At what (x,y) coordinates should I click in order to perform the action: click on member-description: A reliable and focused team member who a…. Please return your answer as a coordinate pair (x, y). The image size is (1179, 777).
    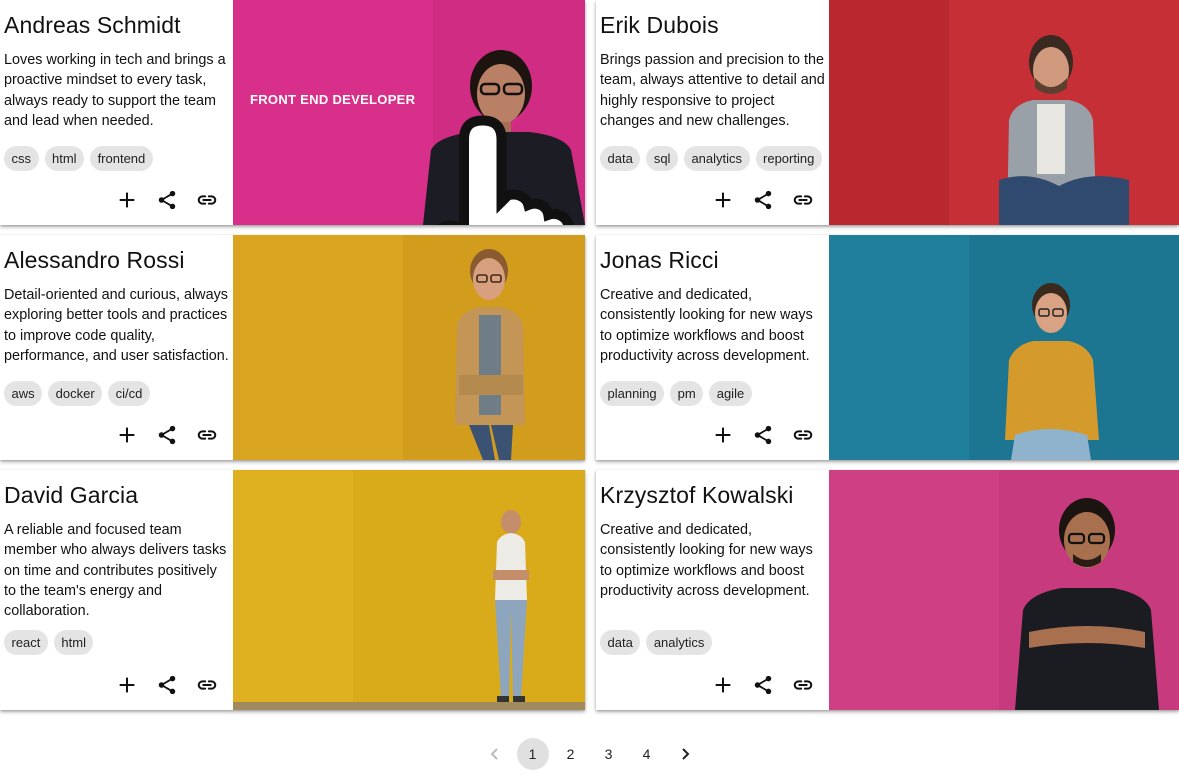
    Looking at the image, I should click on (115, 571).